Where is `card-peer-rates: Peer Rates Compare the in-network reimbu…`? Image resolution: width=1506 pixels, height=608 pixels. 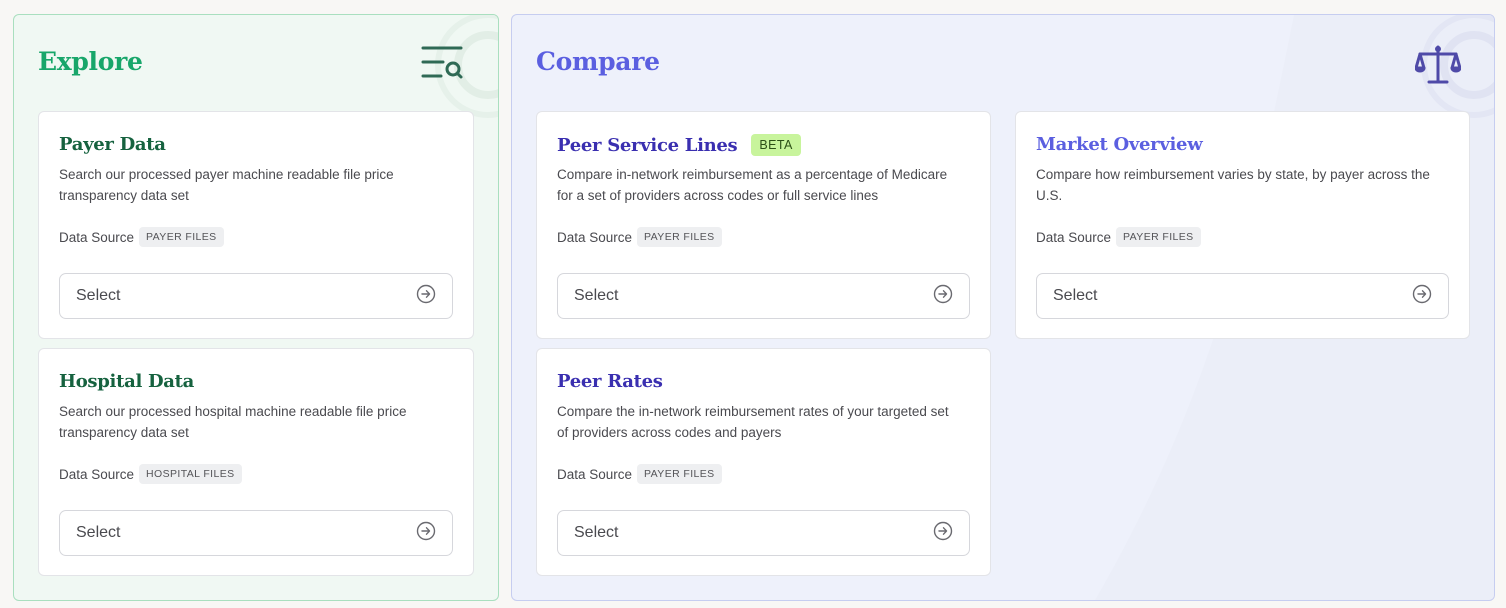
card-peer-rates: Peer Rates Compare the in-network reimbu… is located at coordinates (763, 462).